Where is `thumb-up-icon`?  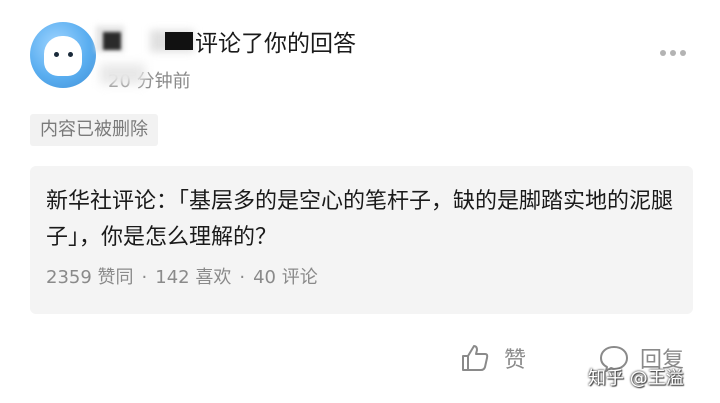
thumb-up-icon is located at coordinates (475, 358).